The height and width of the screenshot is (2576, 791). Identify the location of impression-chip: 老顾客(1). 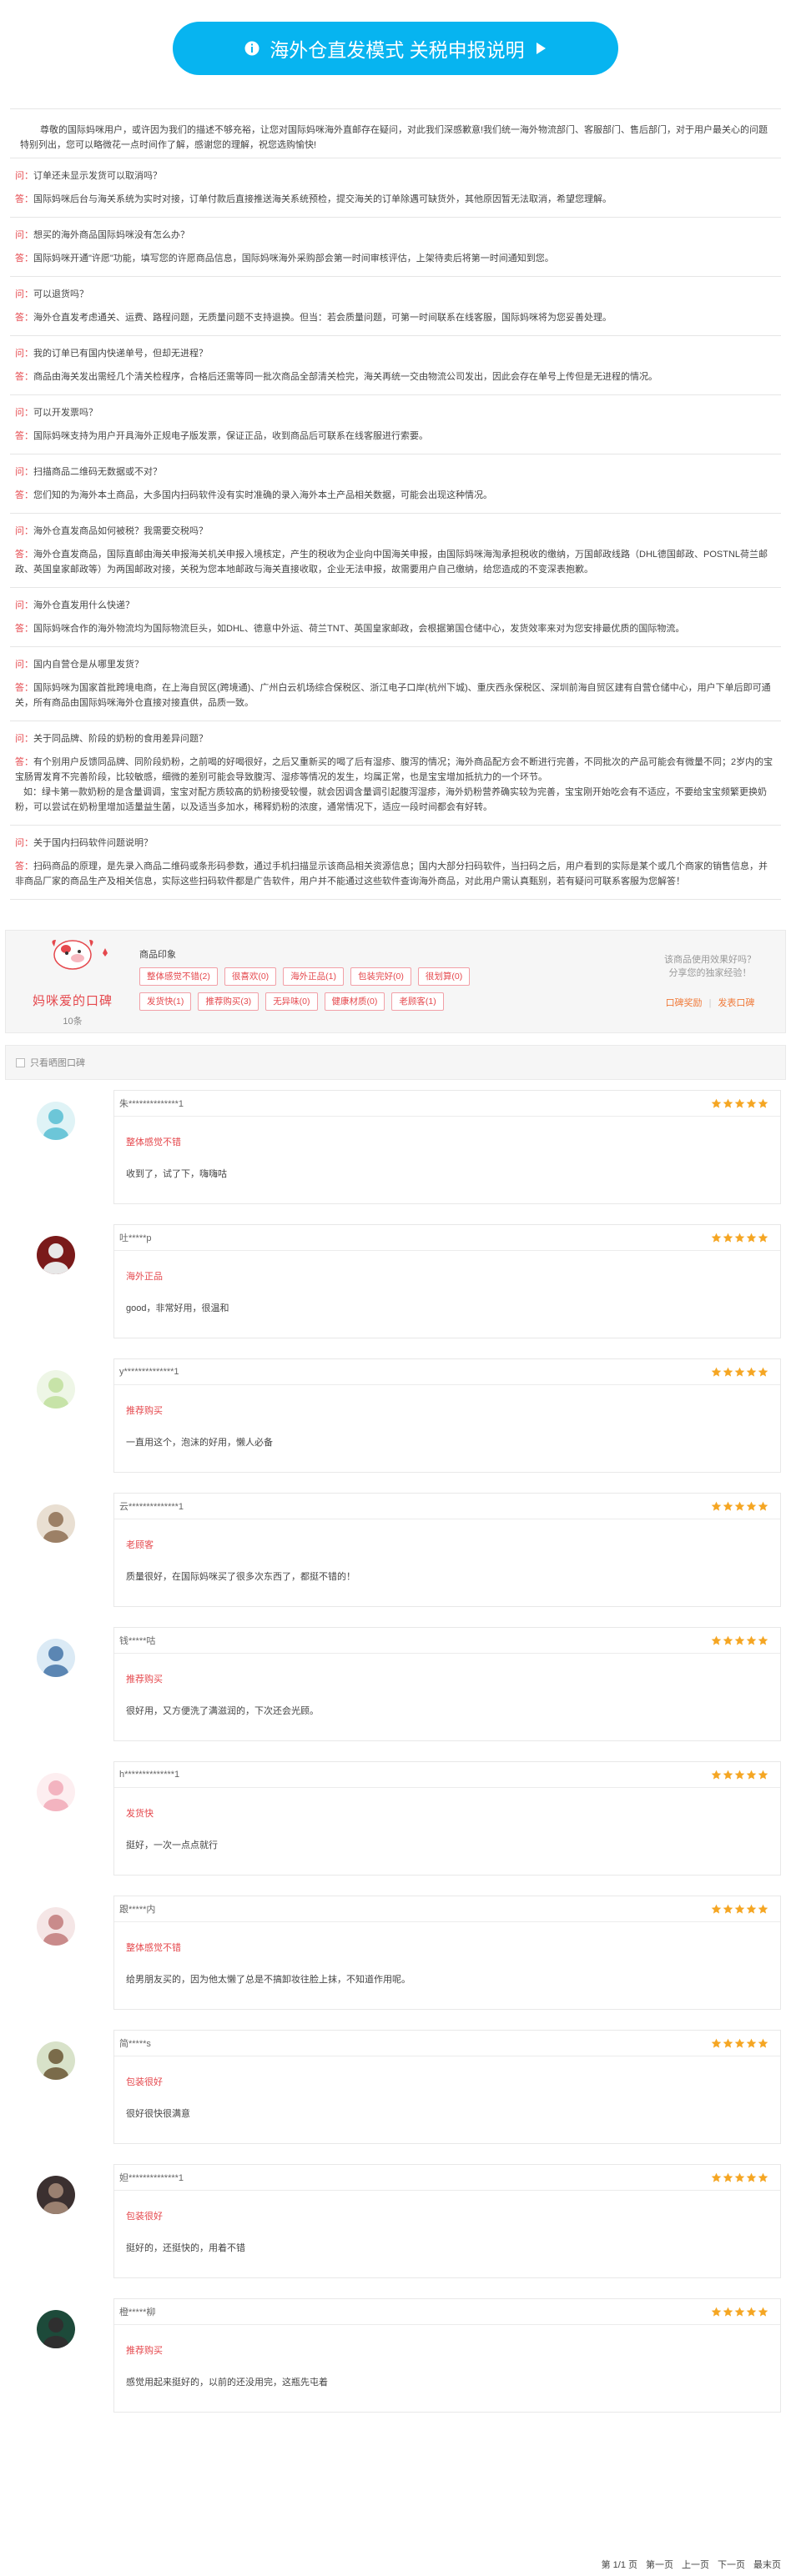
(417, 1001).